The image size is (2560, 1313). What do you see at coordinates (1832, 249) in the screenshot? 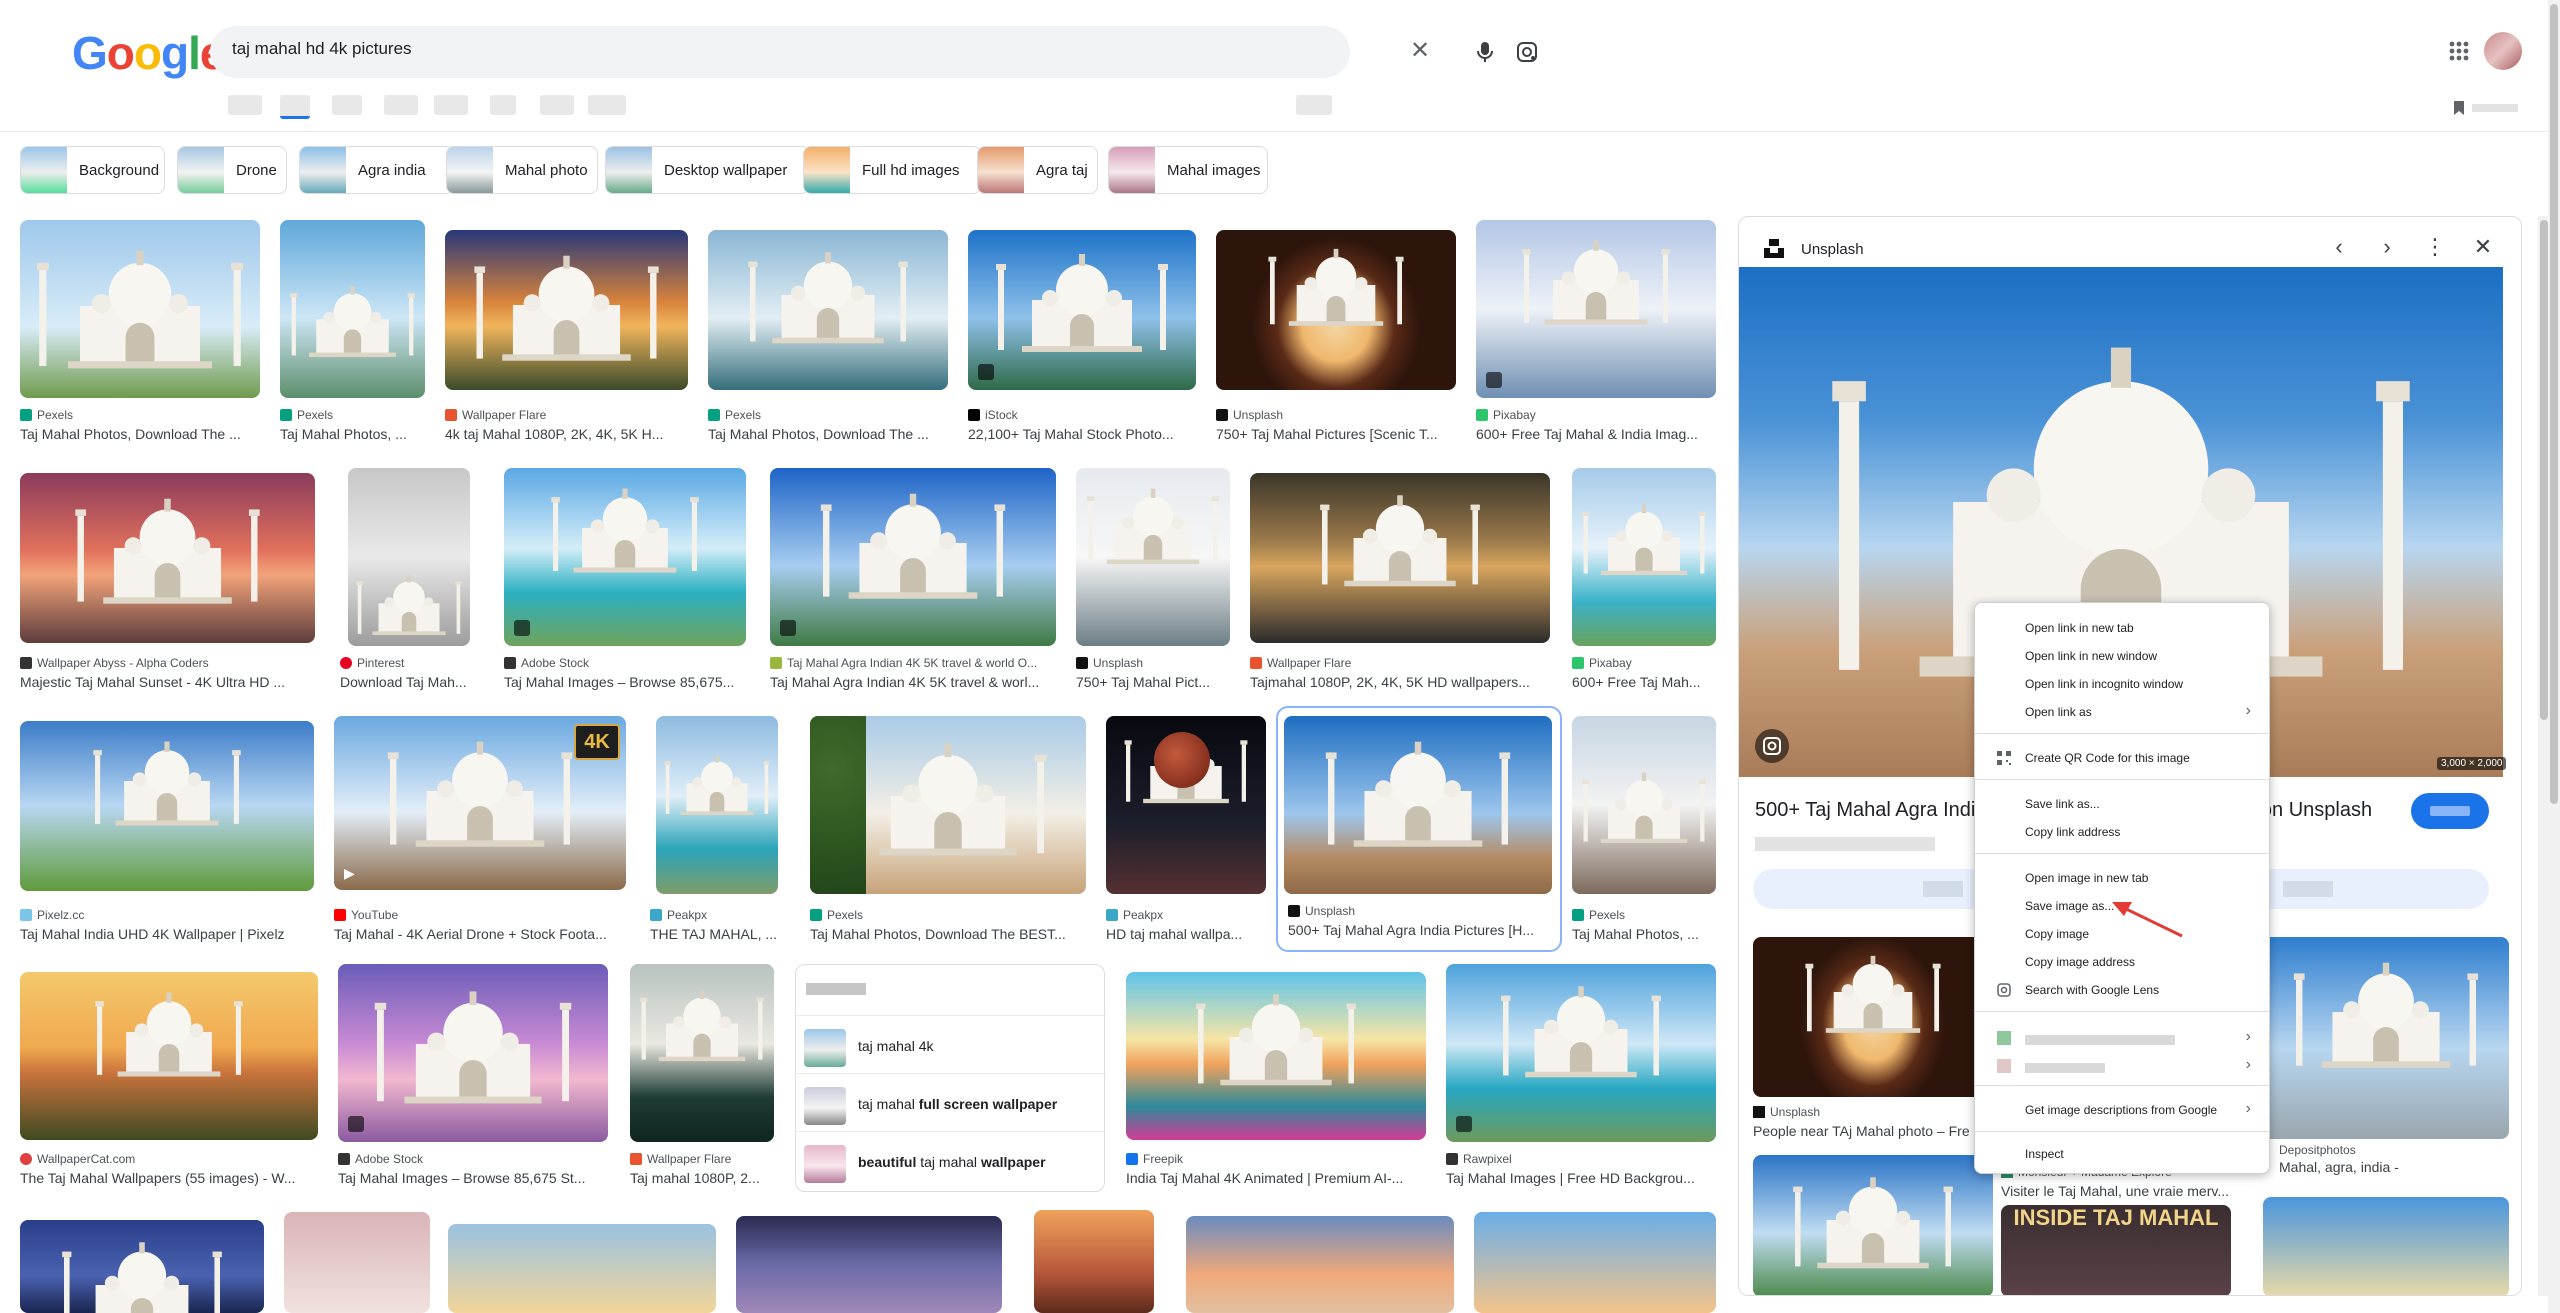
I see `panel-source-name: Unsplash` at bounding box center [1832, 249].